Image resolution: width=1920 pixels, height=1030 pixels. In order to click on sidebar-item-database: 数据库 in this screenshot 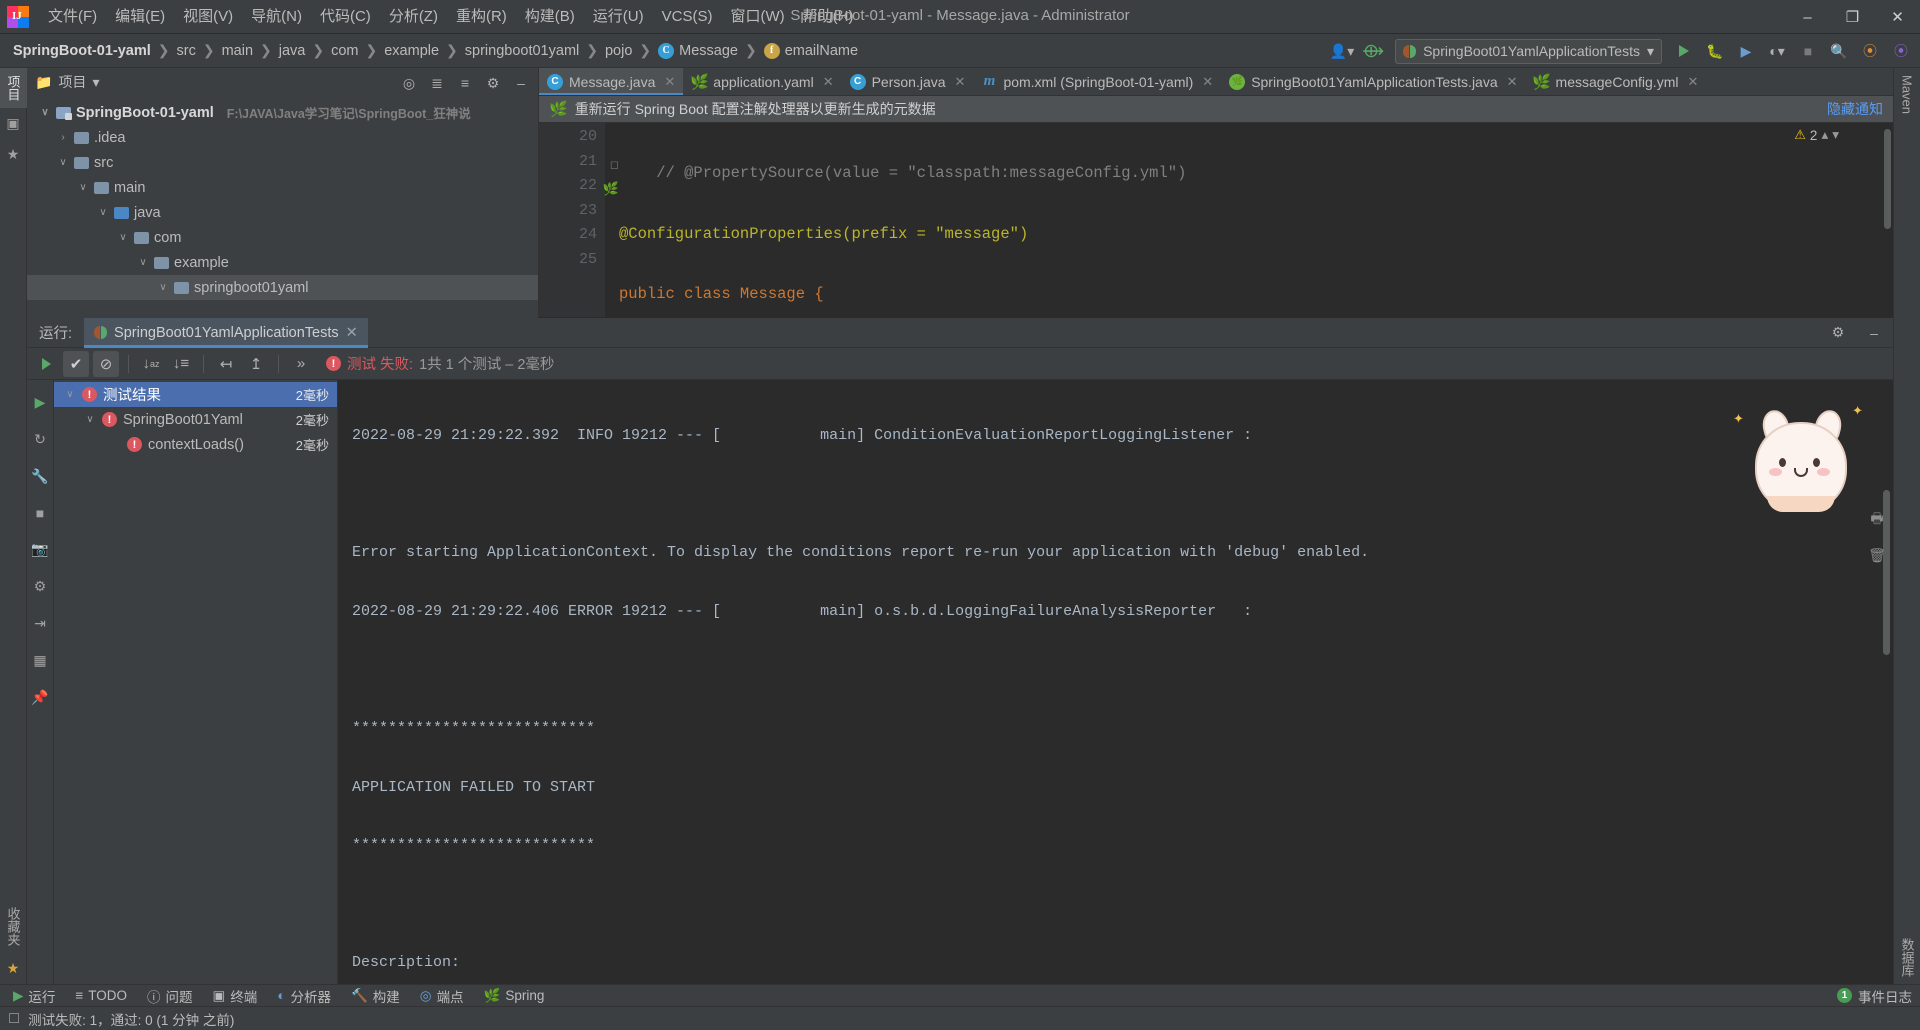, I will do `click(1907, 957)`.